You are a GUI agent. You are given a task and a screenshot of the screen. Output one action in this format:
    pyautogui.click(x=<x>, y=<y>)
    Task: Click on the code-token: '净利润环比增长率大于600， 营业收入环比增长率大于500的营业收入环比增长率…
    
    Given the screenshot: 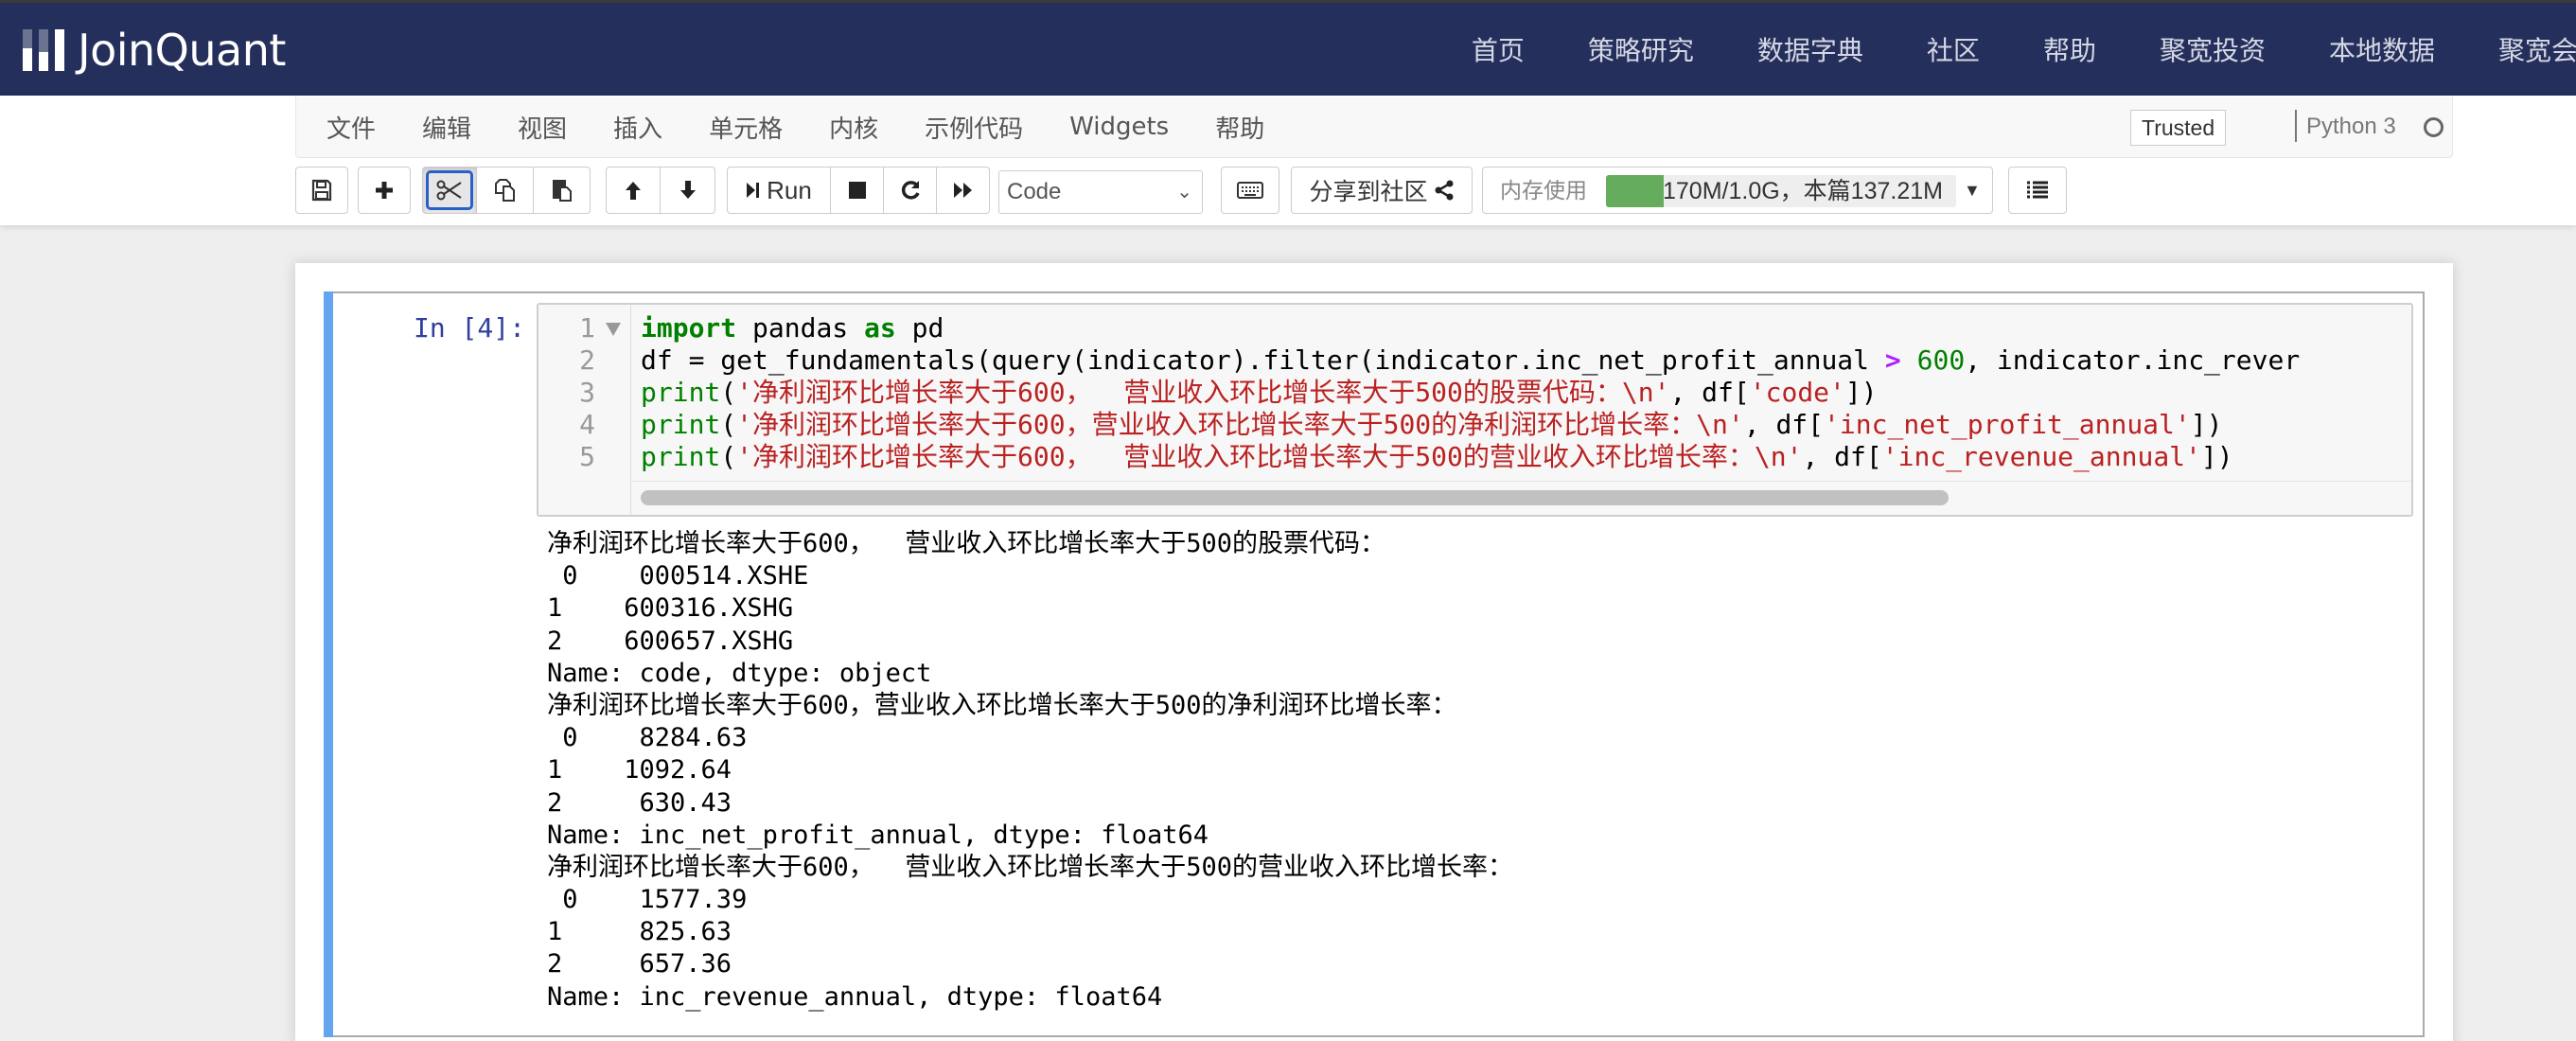 What is the action you would take?
    pyautogui.click(x=1269, y=456)
    